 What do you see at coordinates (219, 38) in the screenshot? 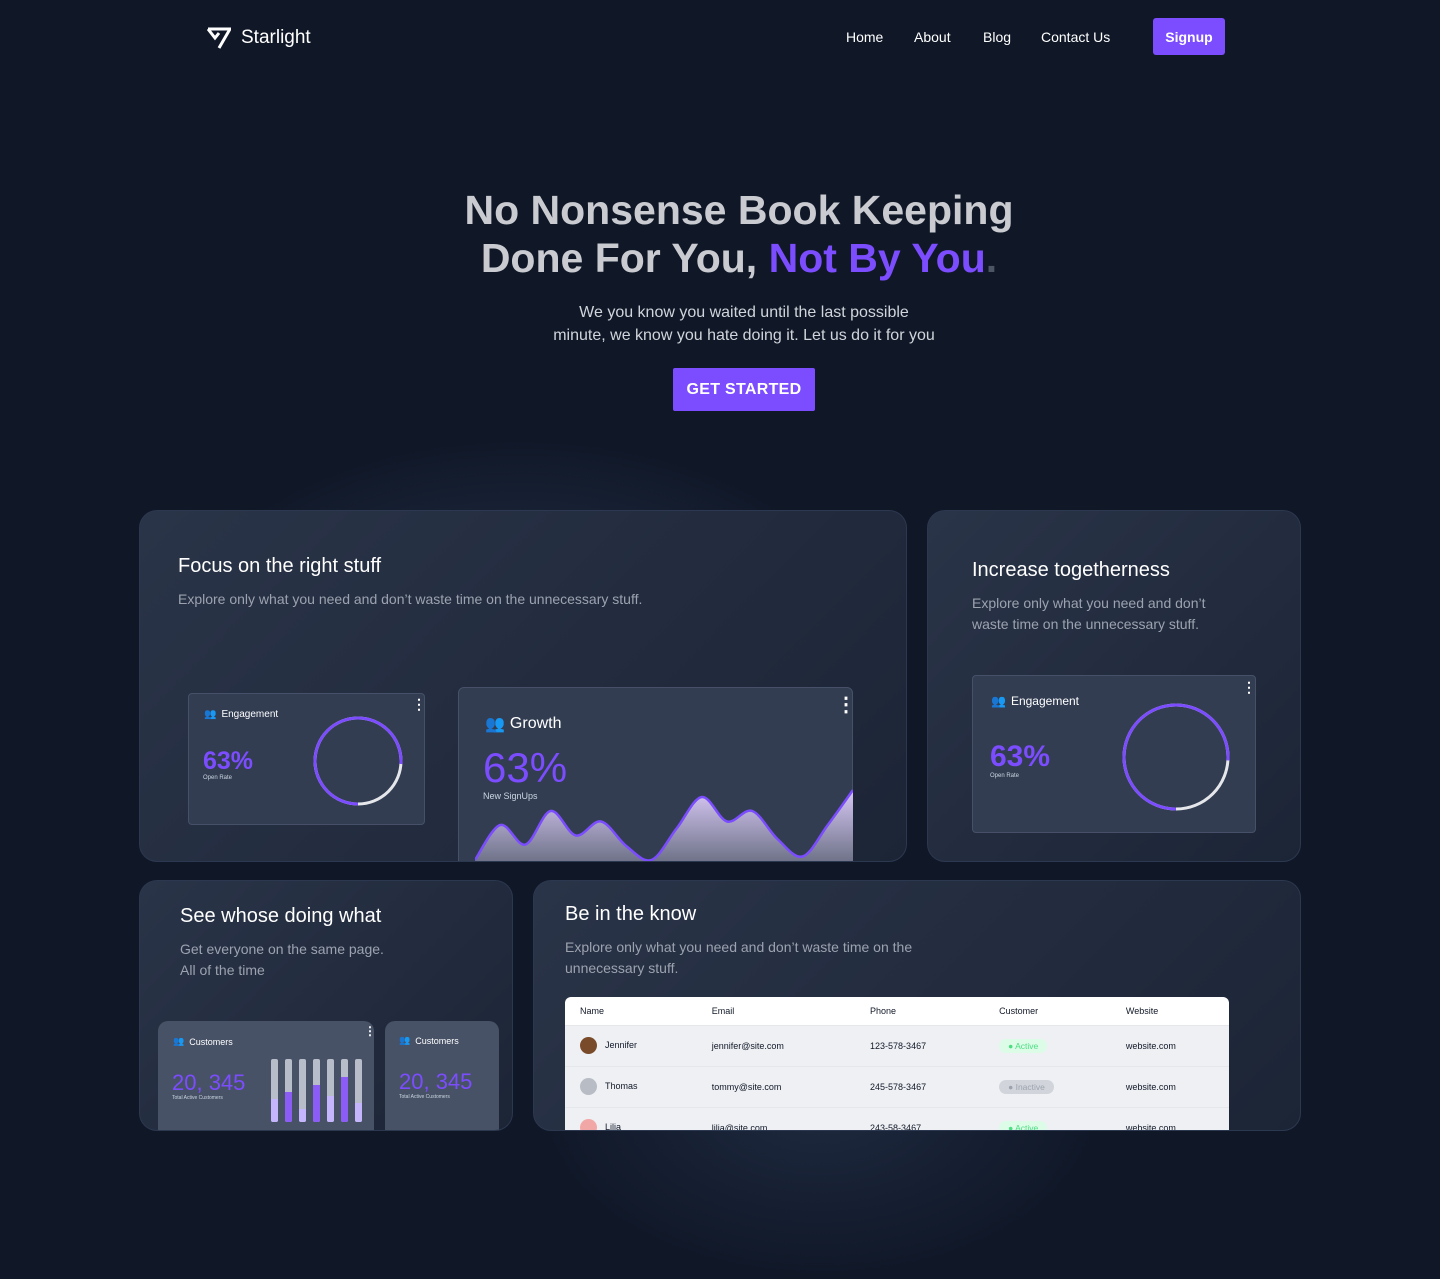
I see `triangle-logo-icon` at bounding box center [219, 38].